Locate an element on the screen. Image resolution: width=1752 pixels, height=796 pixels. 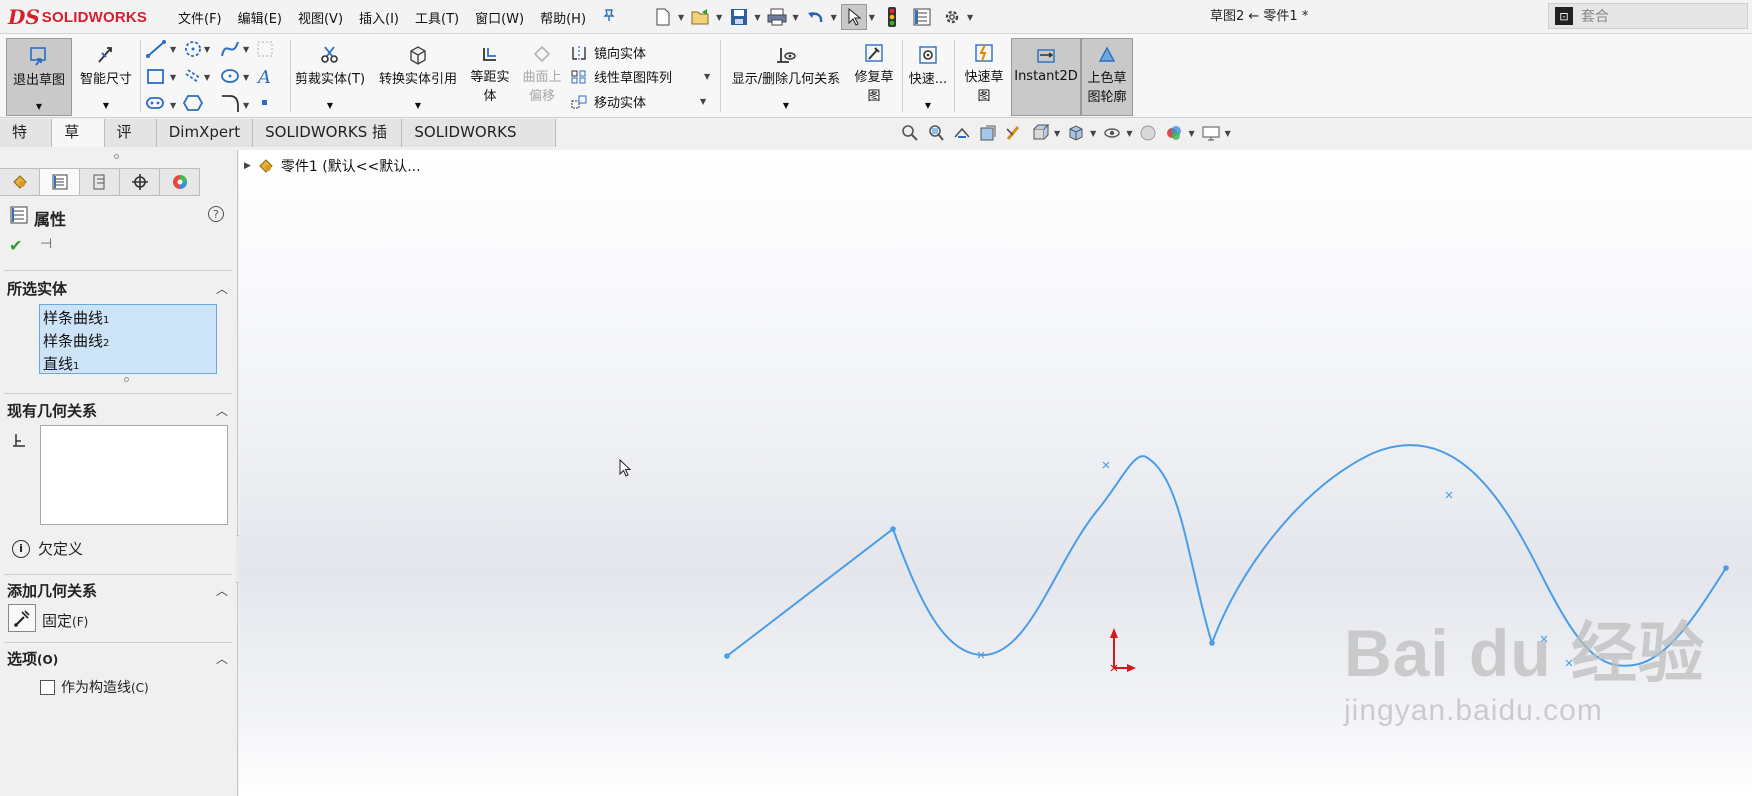
zoom-to-area-icon is located at coordinates (936, 133).